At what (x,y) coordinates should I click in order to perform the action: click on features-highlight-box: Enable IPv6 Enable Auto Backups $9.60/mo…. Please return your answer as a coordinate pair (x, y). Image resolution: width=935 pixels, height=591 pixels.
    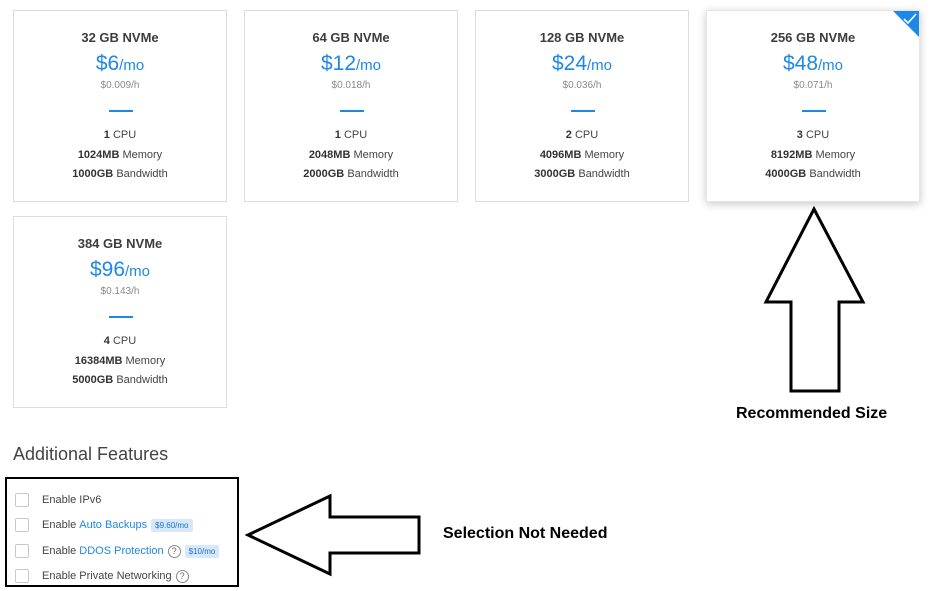
    Looking at the image, I should click on (122, 532).